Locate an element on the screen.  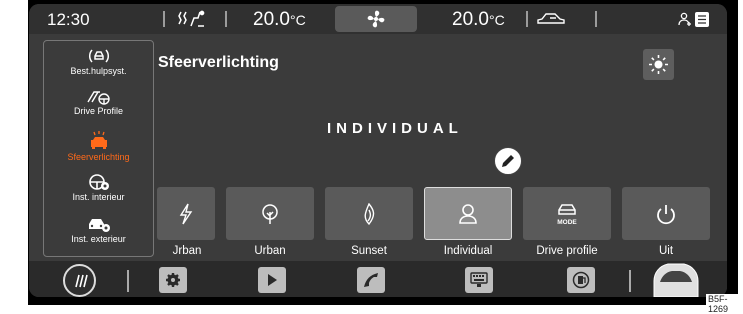
sidebar-item-assist: Best.hulpsyst. is located at coordinates (98, 65).